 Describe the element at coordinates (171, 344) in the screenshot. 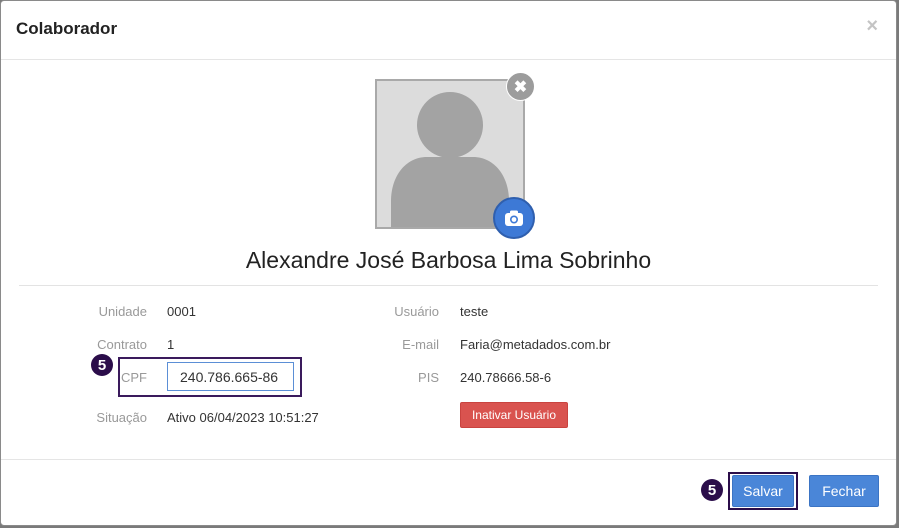

I see `contrato-value: 1` at that location.